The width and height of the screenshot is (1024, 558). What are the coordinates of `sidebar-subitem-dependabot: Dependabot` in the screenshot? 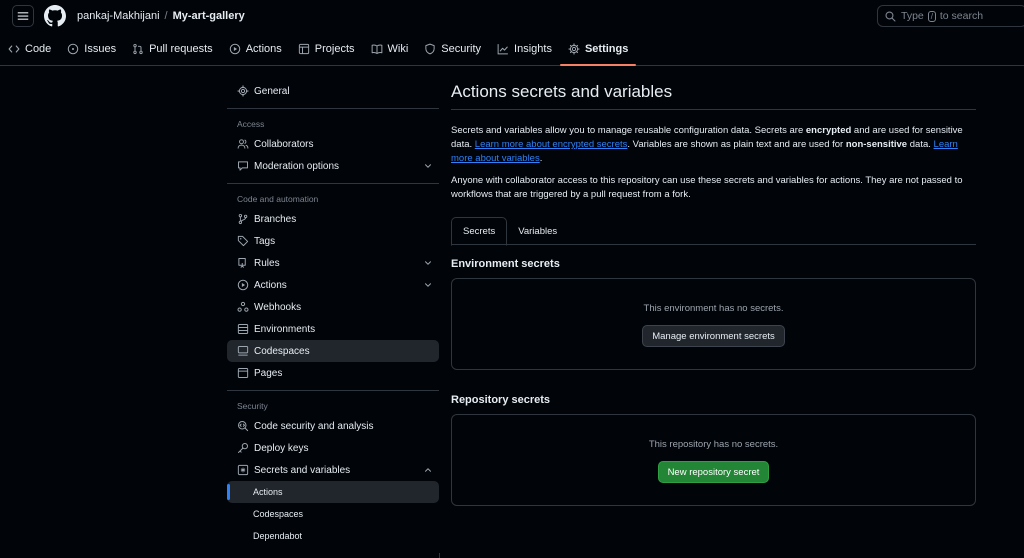 It's located at (333, 536).